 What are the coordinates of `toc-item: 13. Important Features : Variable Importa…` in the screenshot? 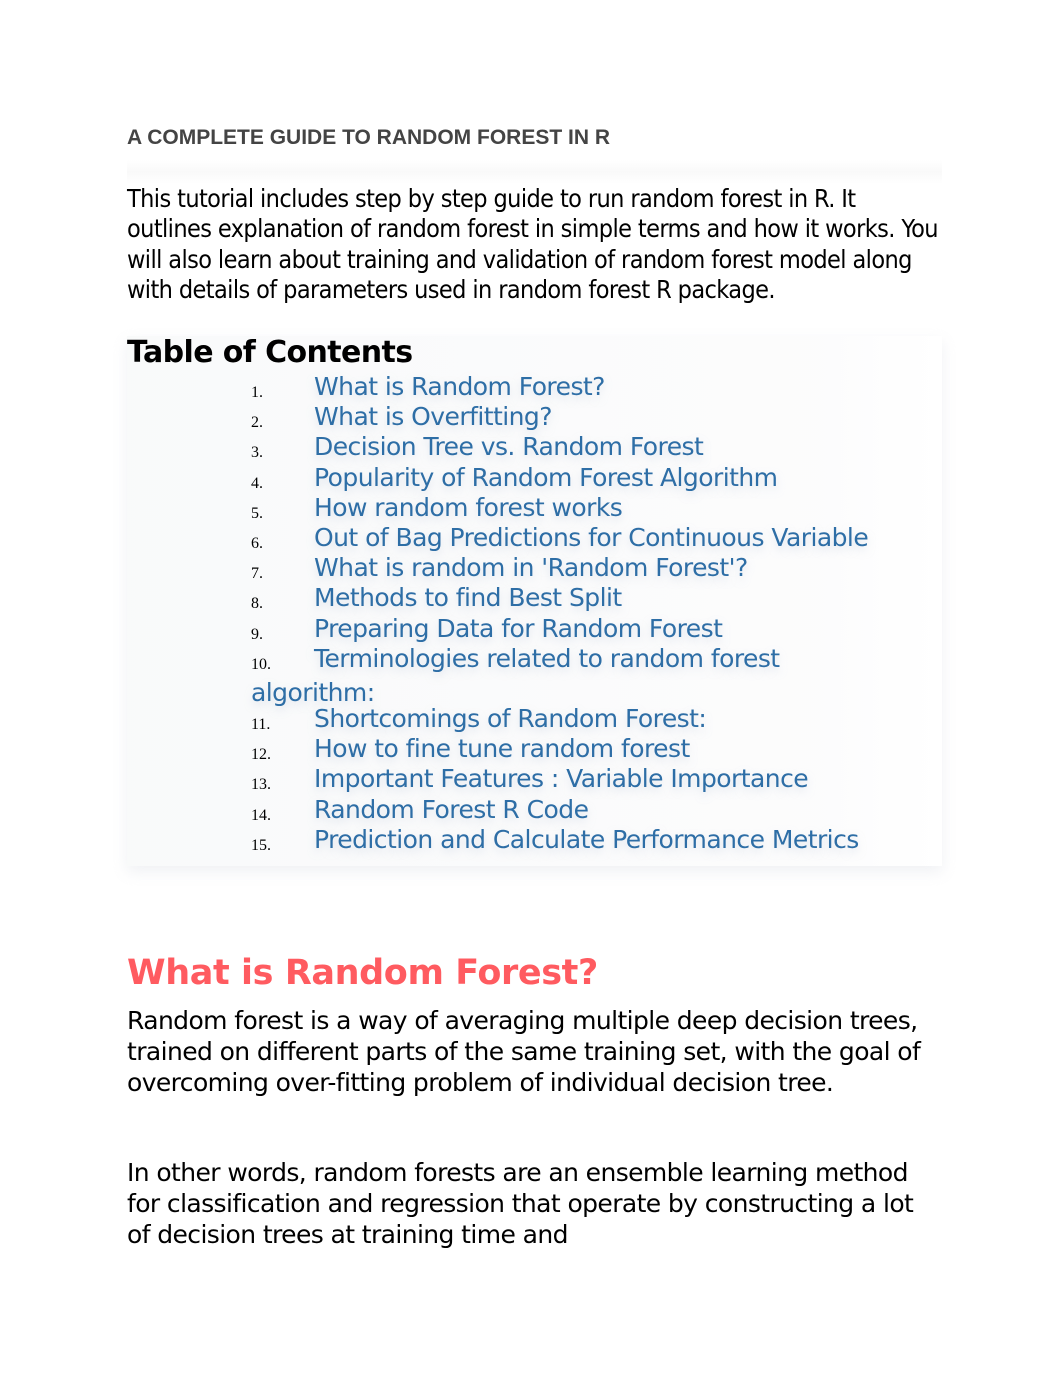 It's located at (601, 779).